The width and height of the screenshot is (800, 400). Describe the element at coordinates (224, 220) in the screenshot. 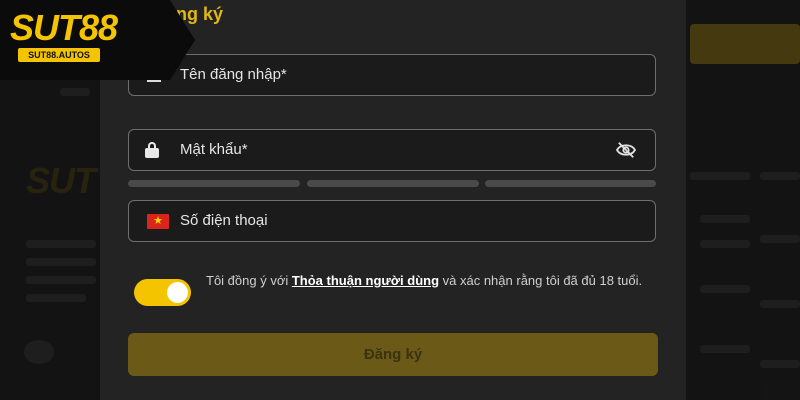

I see `phone-placeholder: Số điện thoại` at that location.